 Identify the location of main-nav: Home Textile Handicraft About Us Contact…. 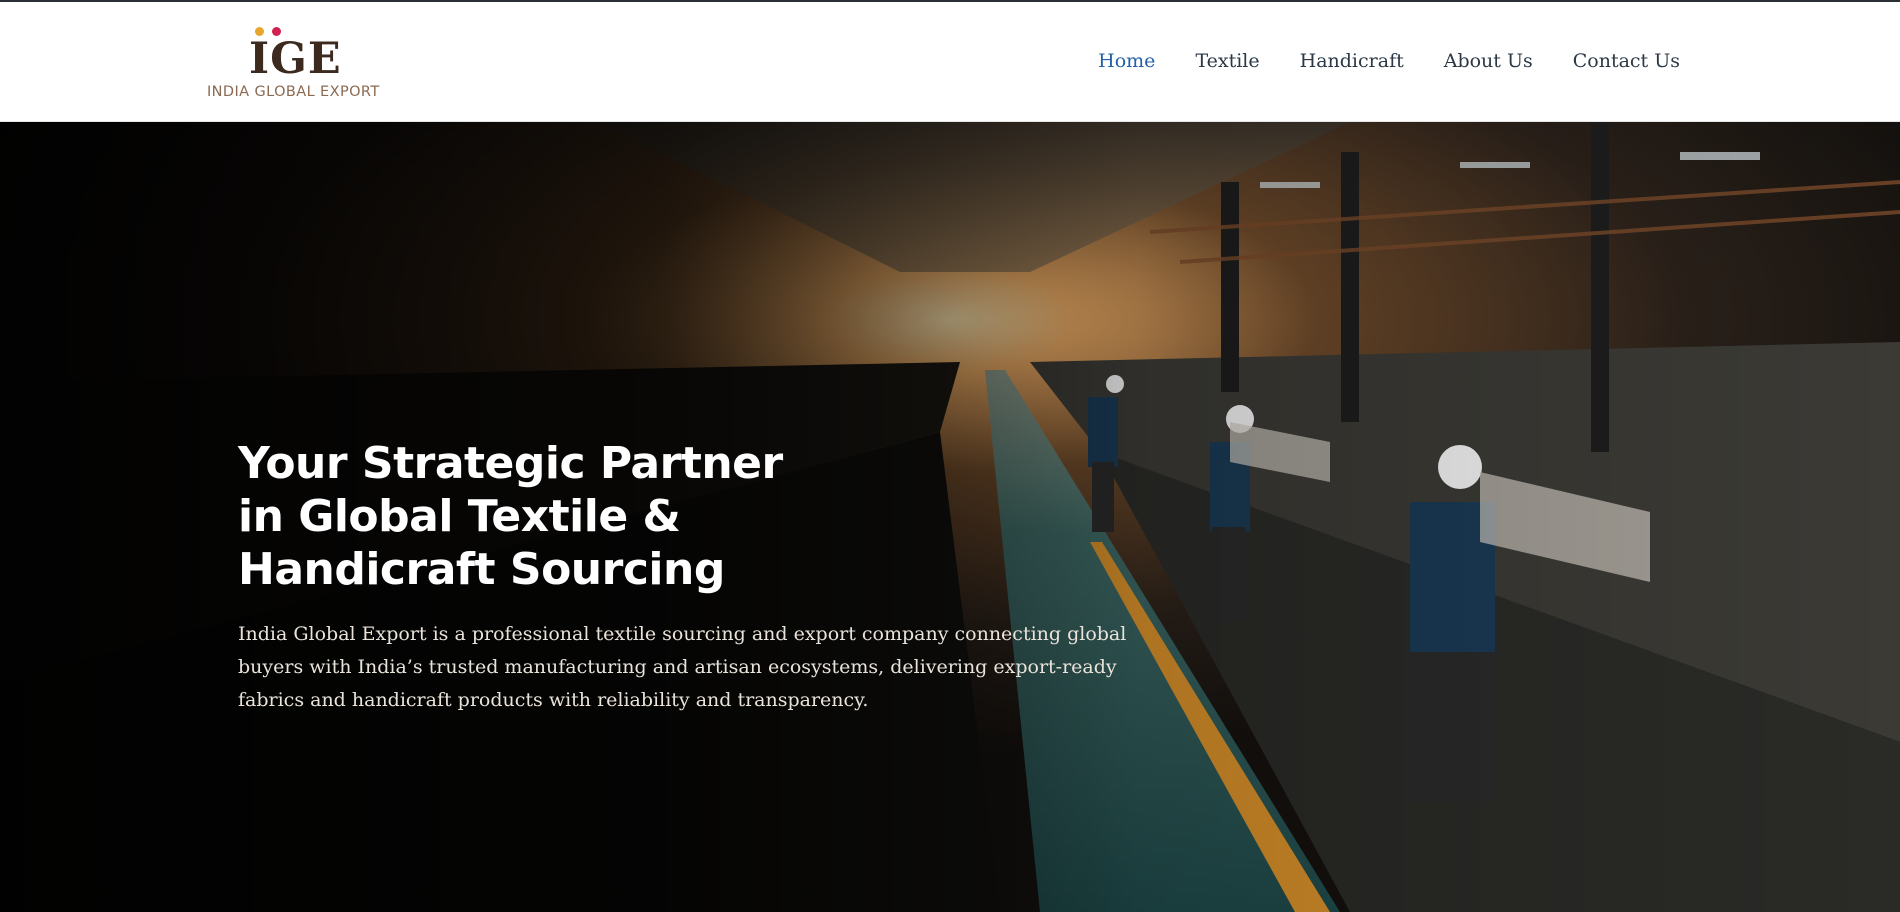
(1389, 61).